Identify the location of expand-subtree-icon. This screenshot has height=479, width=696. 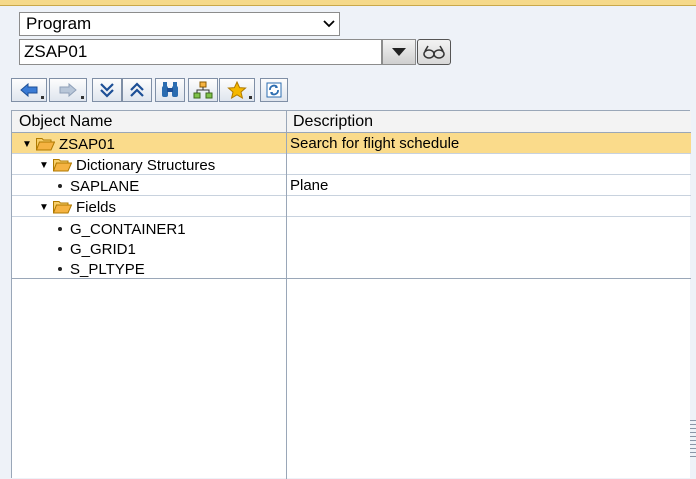
(107, 90).